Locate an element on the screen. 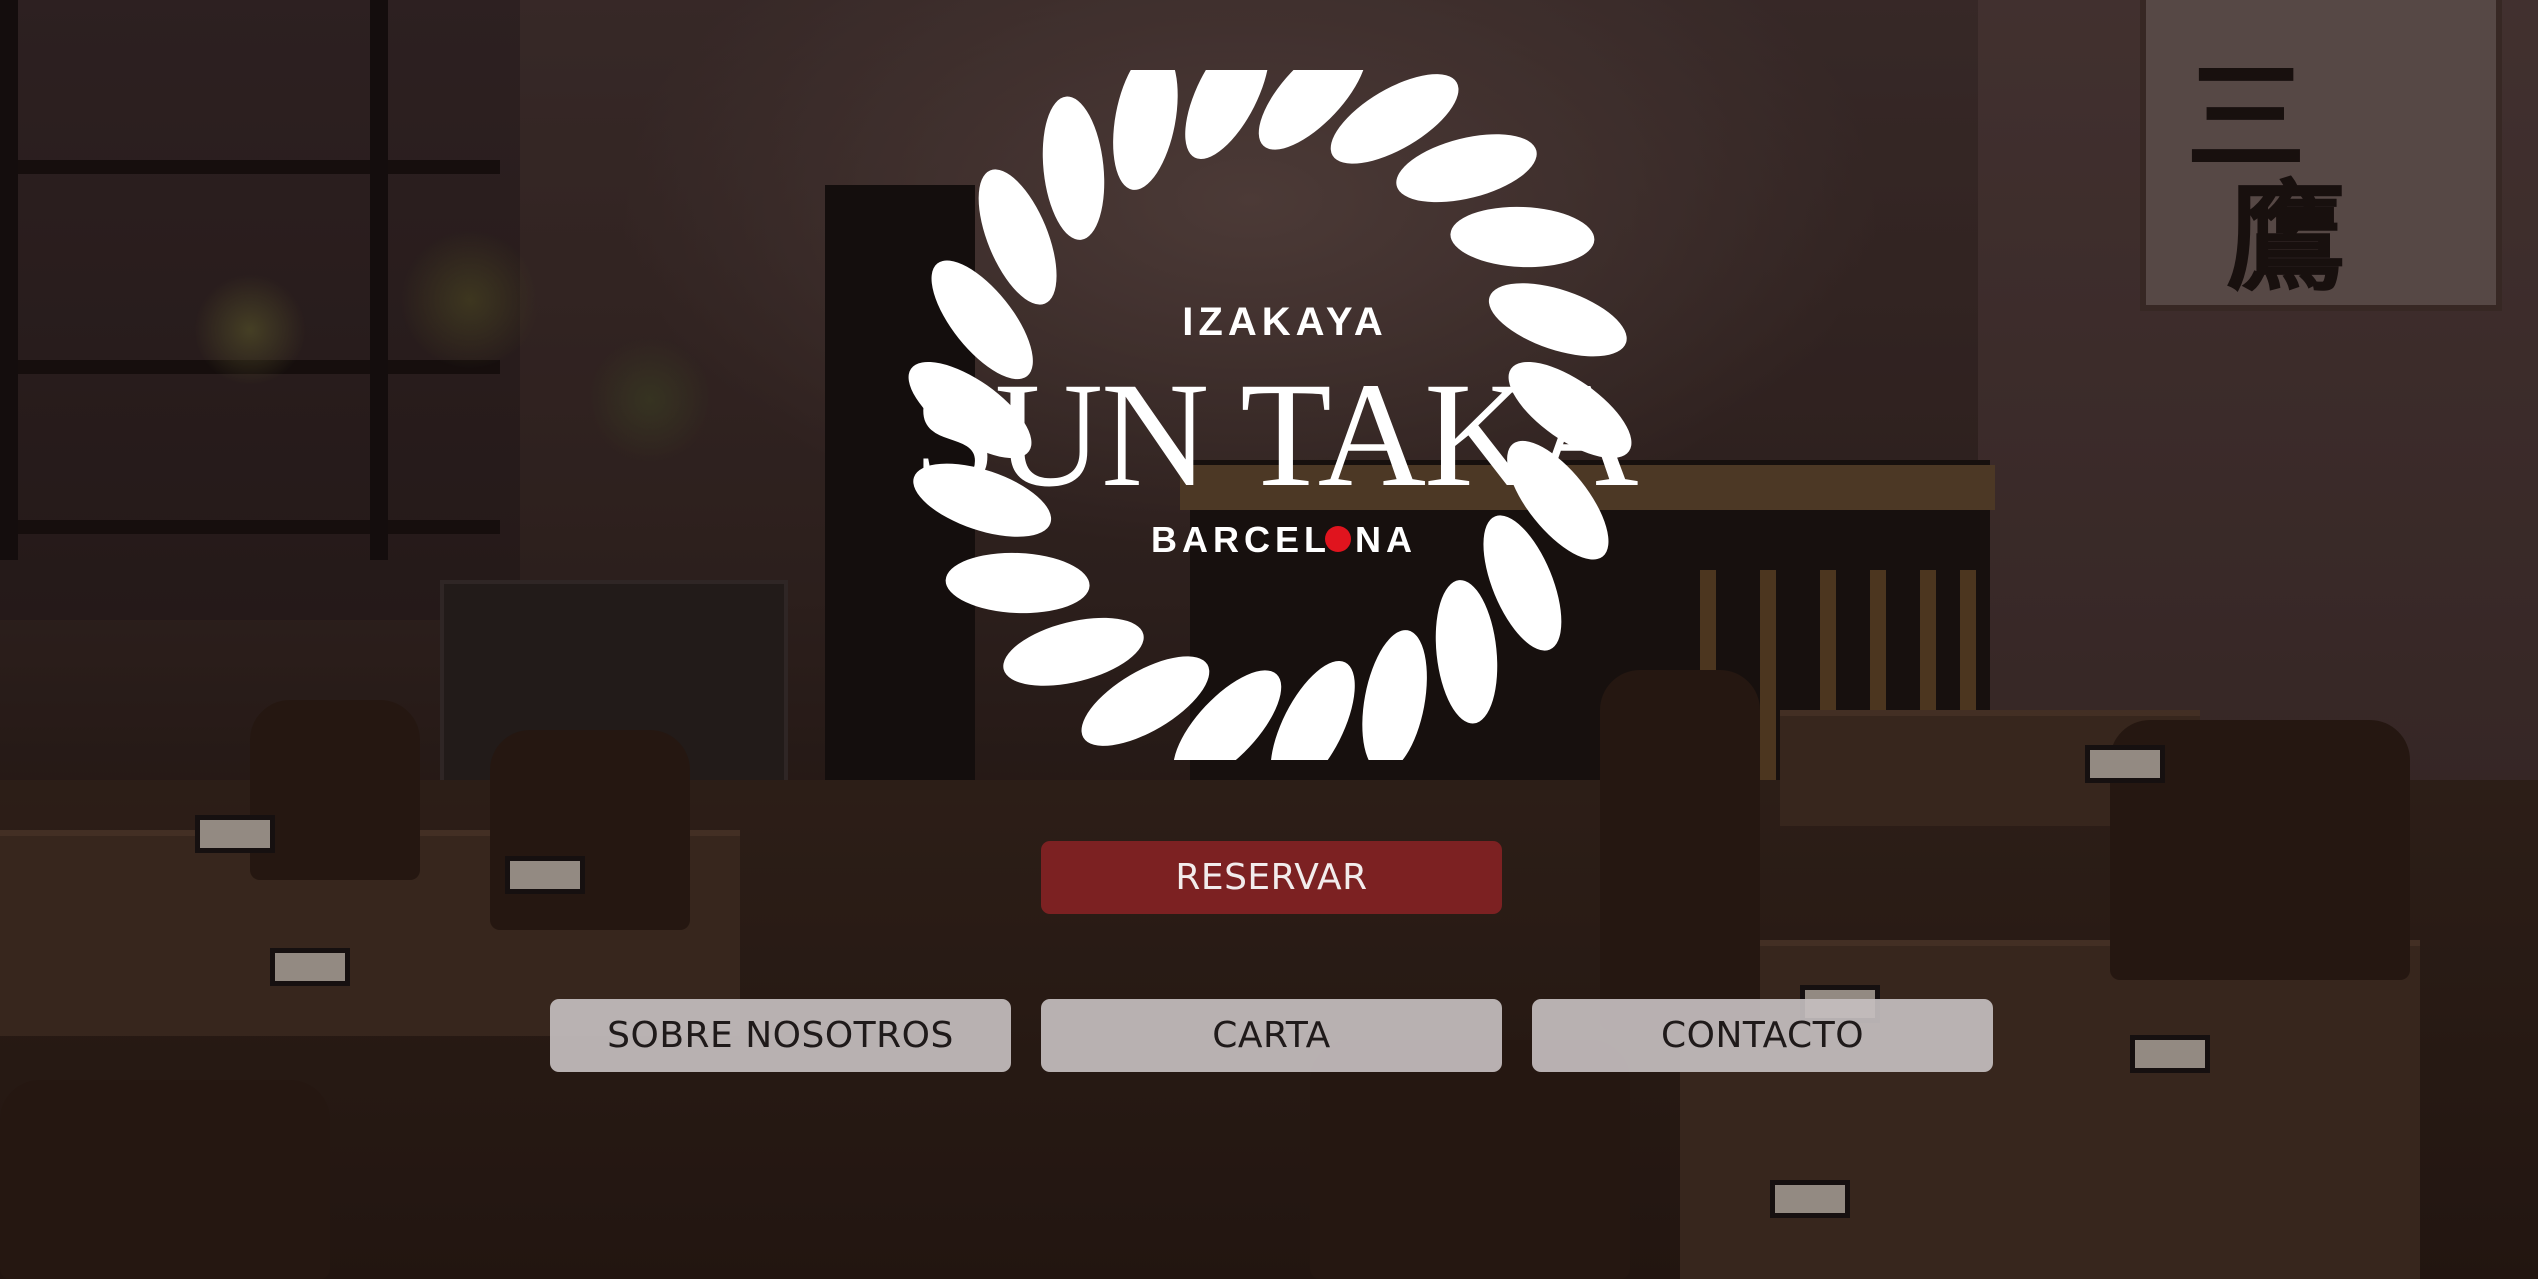 The width and height of the screenshot is (2538, 1279). menu-button: CARTA is located at coordinates (1271, 1035).